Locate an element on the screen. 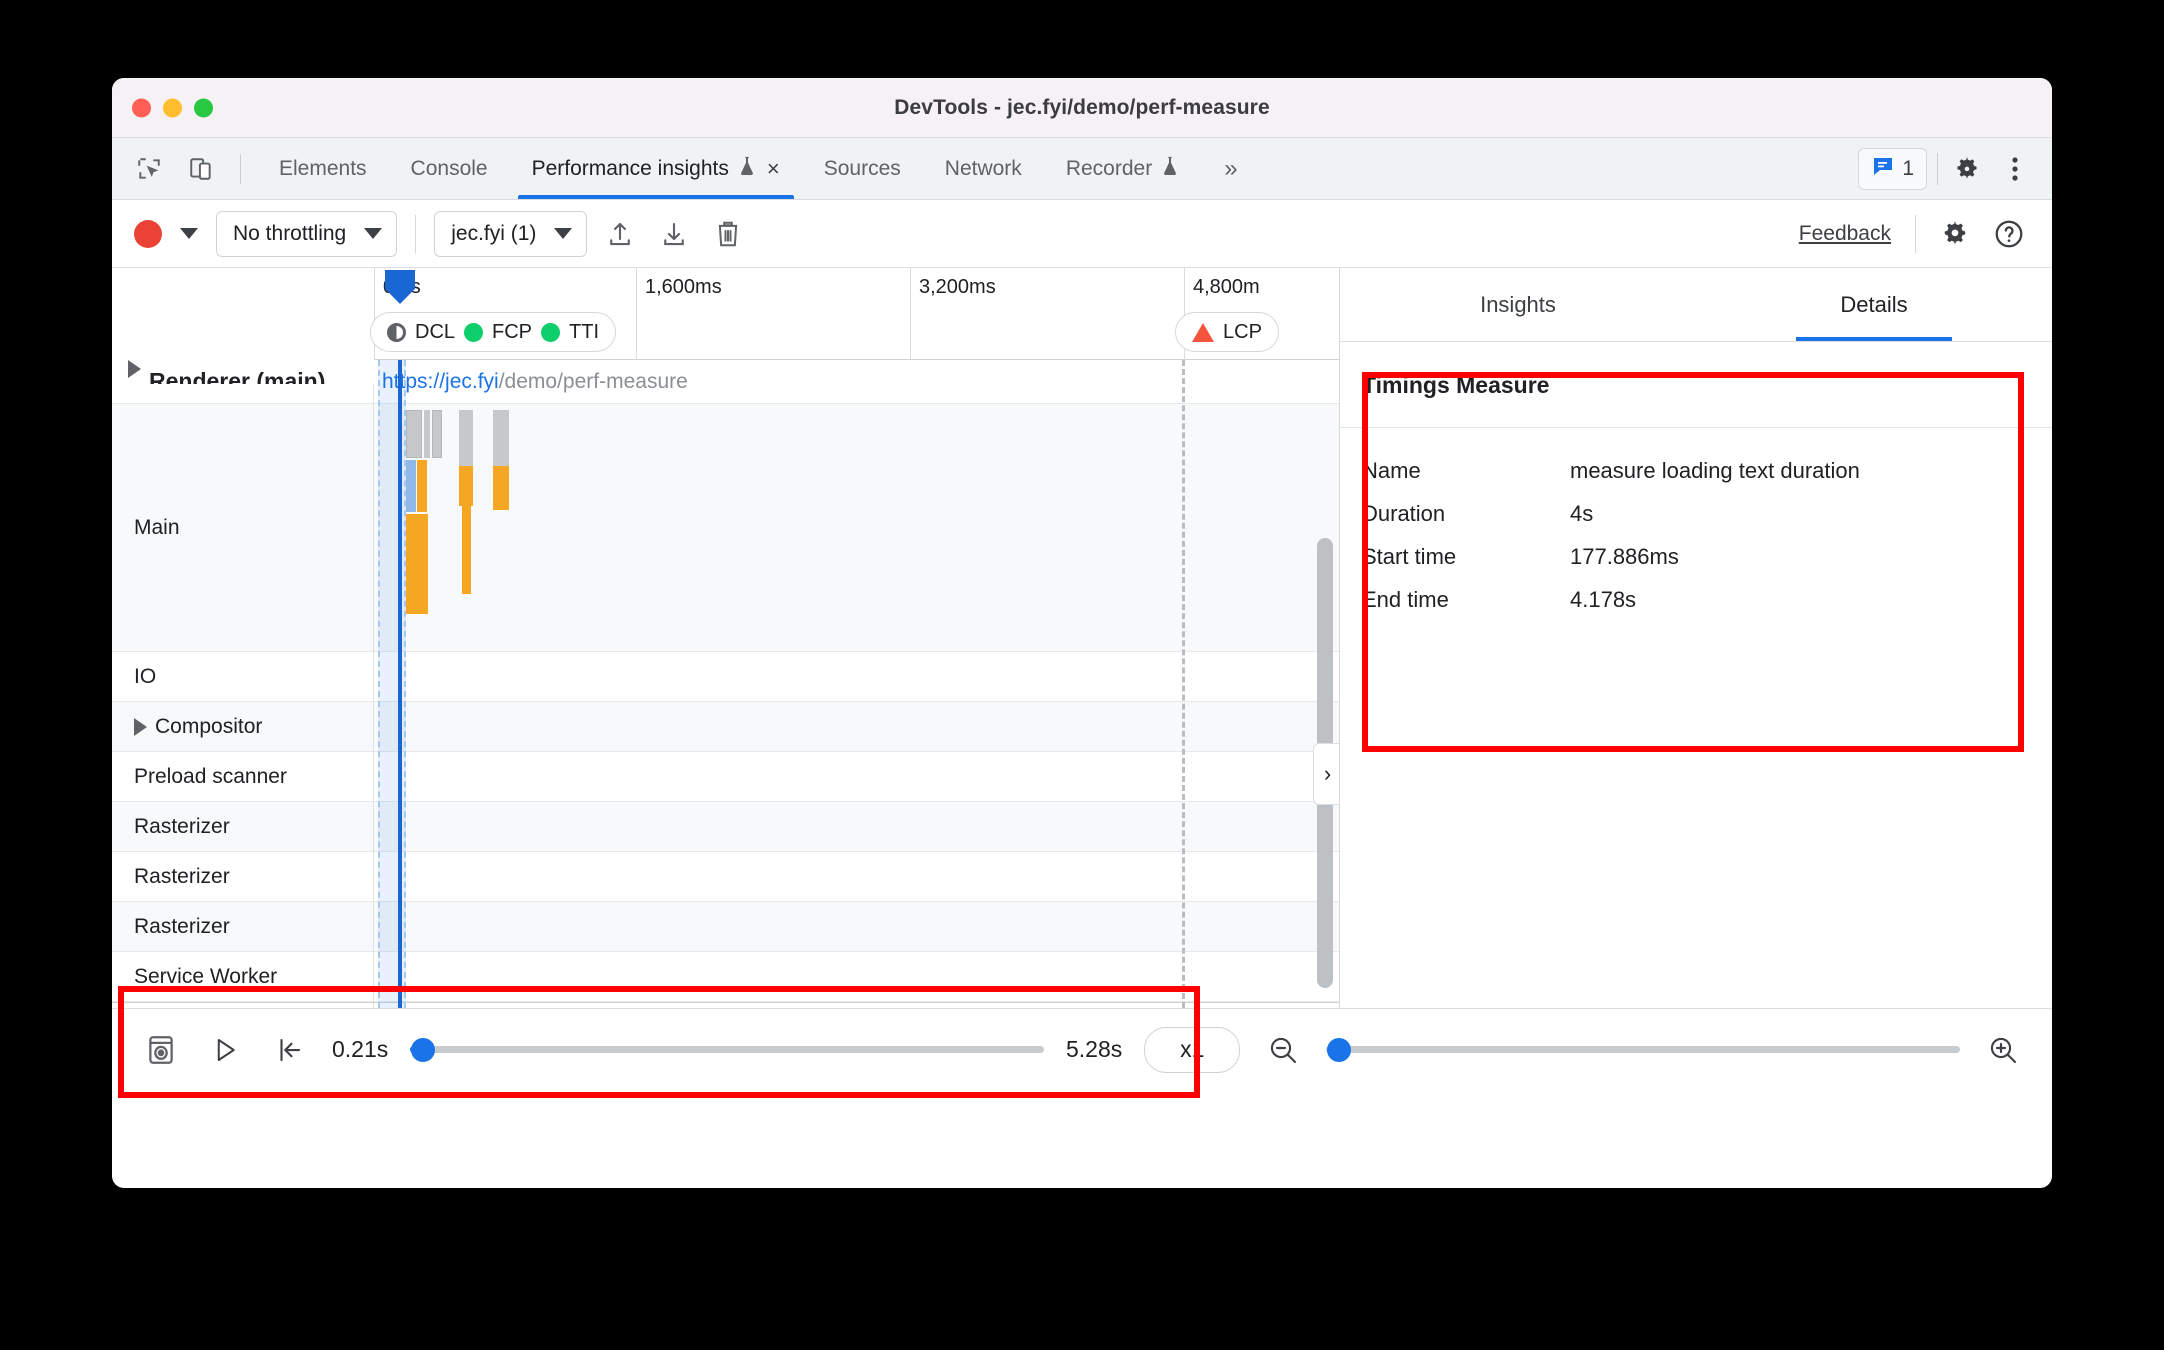 The width and height of the screenshot is (2164, 1350). track-label-timings: Timings is located at coordinates (243, 1005).